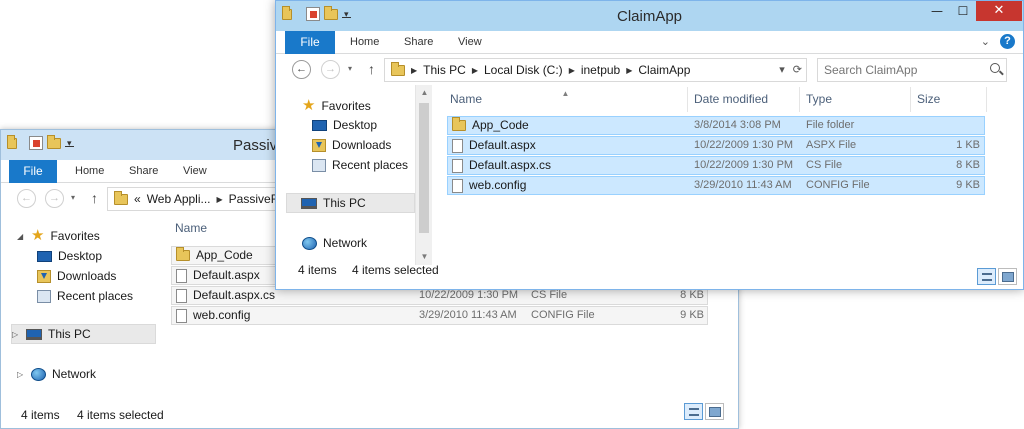  What do you see at coordinates (565, 93) in the screenshot?
I see `sort-ascending-icon: ▲` at bounding box center [565, 93].